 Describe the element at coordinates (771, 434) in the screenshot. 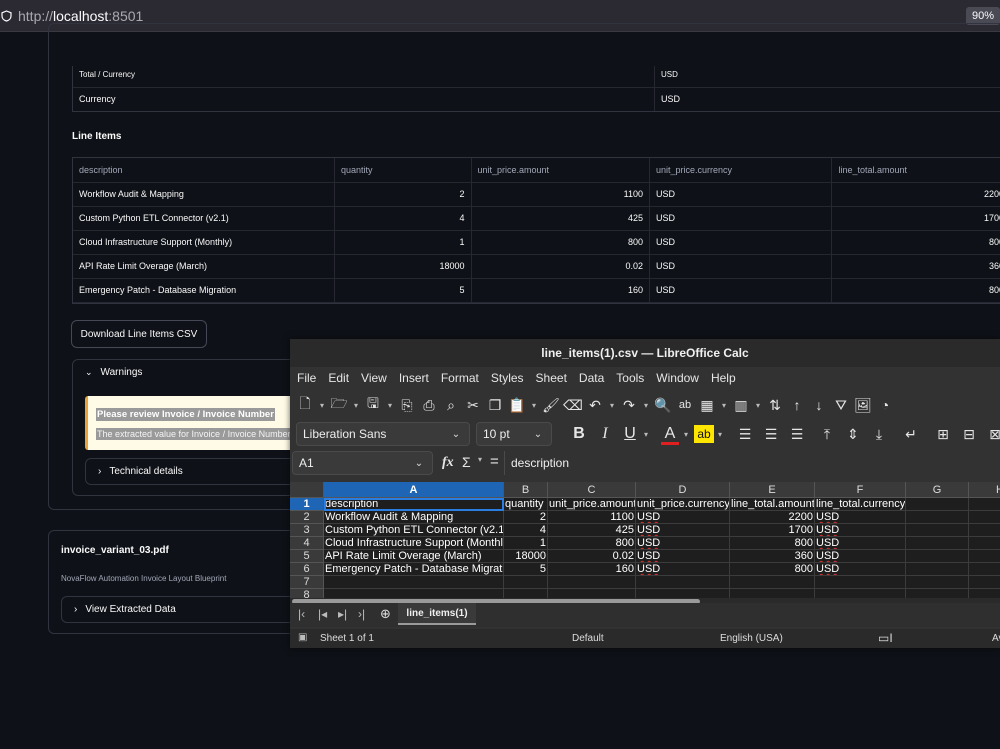

I see `align-center-icon: ☰` at that location.